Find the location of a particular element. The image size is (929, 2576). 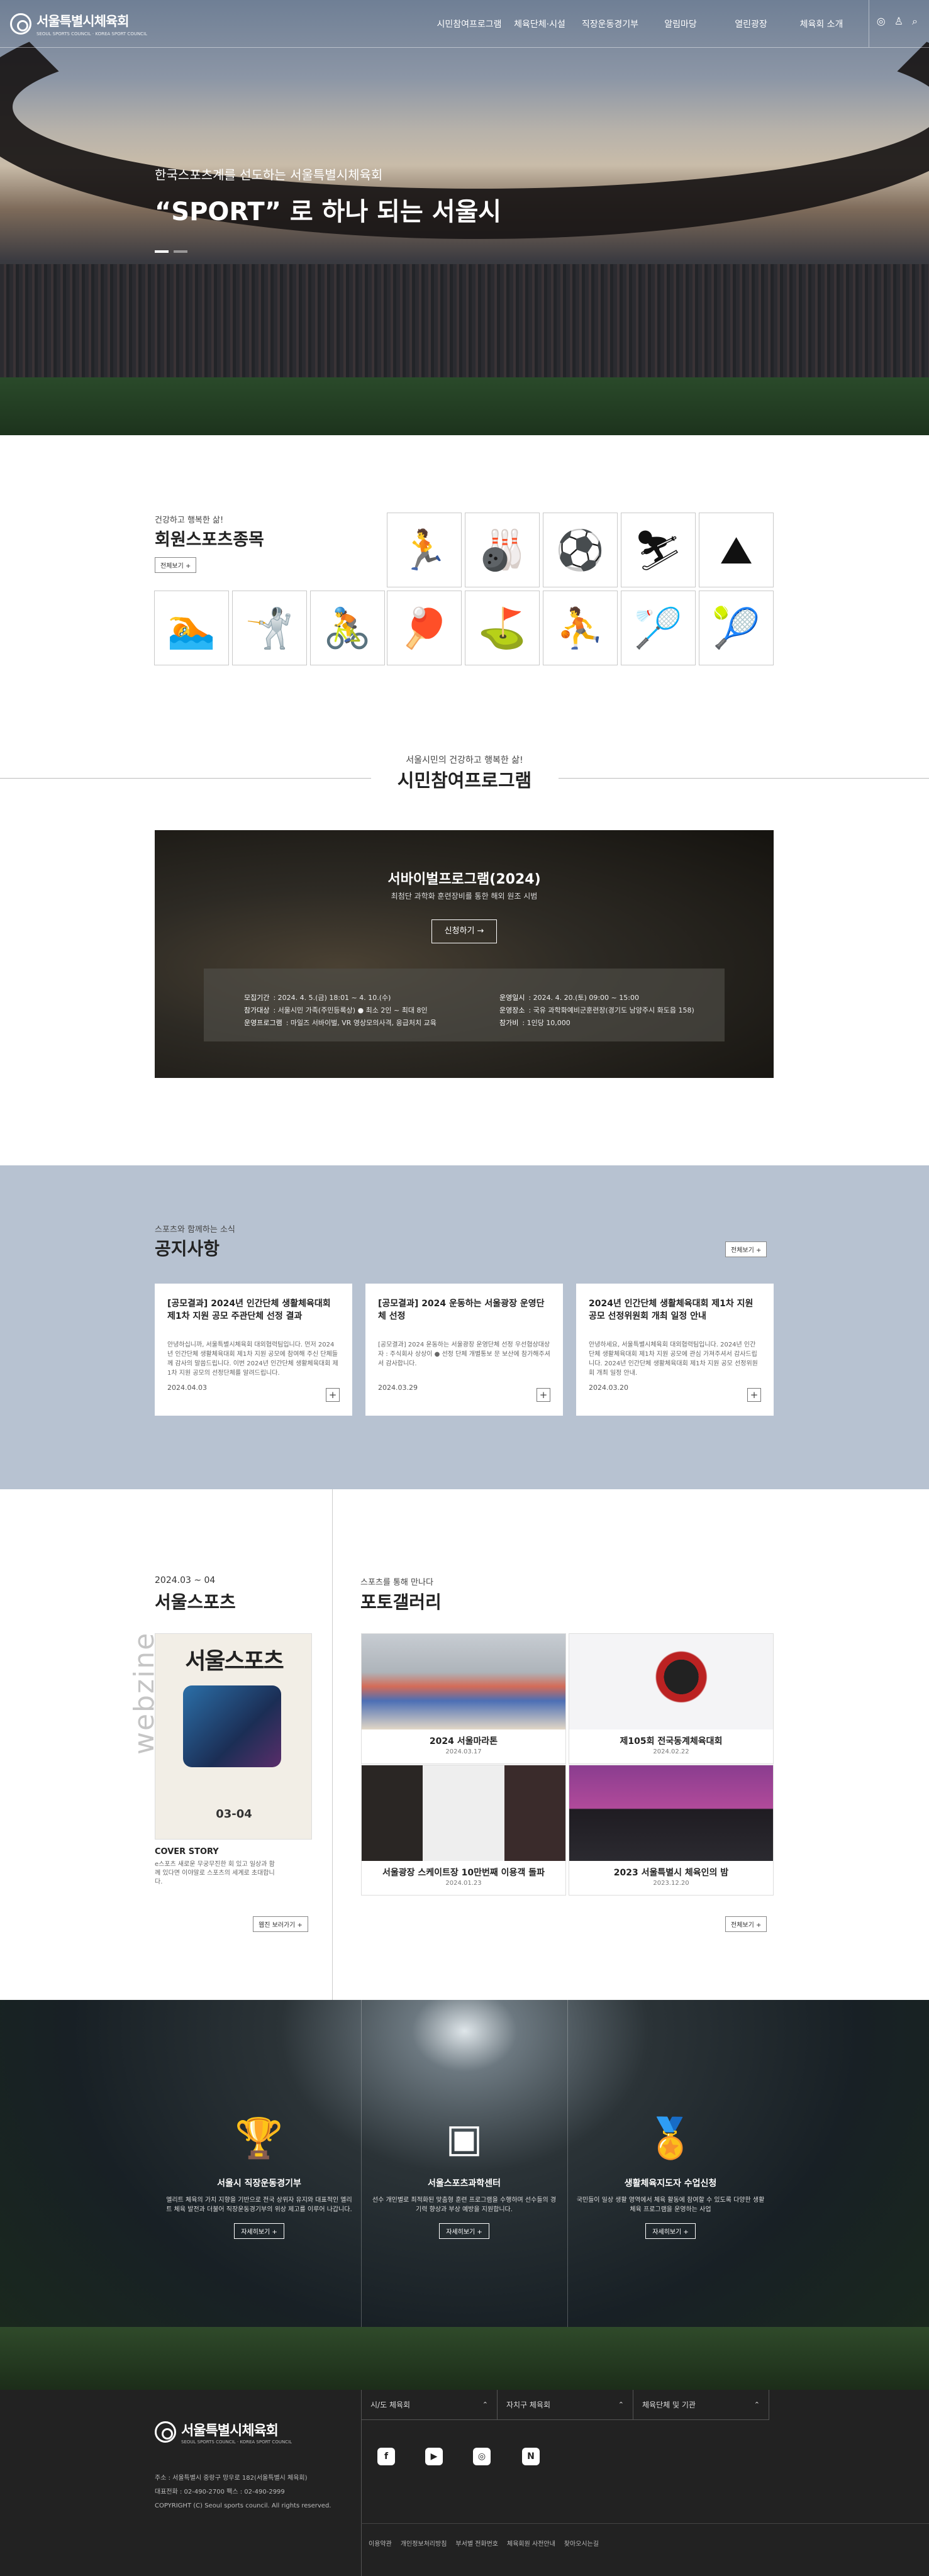

gallery-more-button: 전체보기 + is located at coordinates (746, 1924).